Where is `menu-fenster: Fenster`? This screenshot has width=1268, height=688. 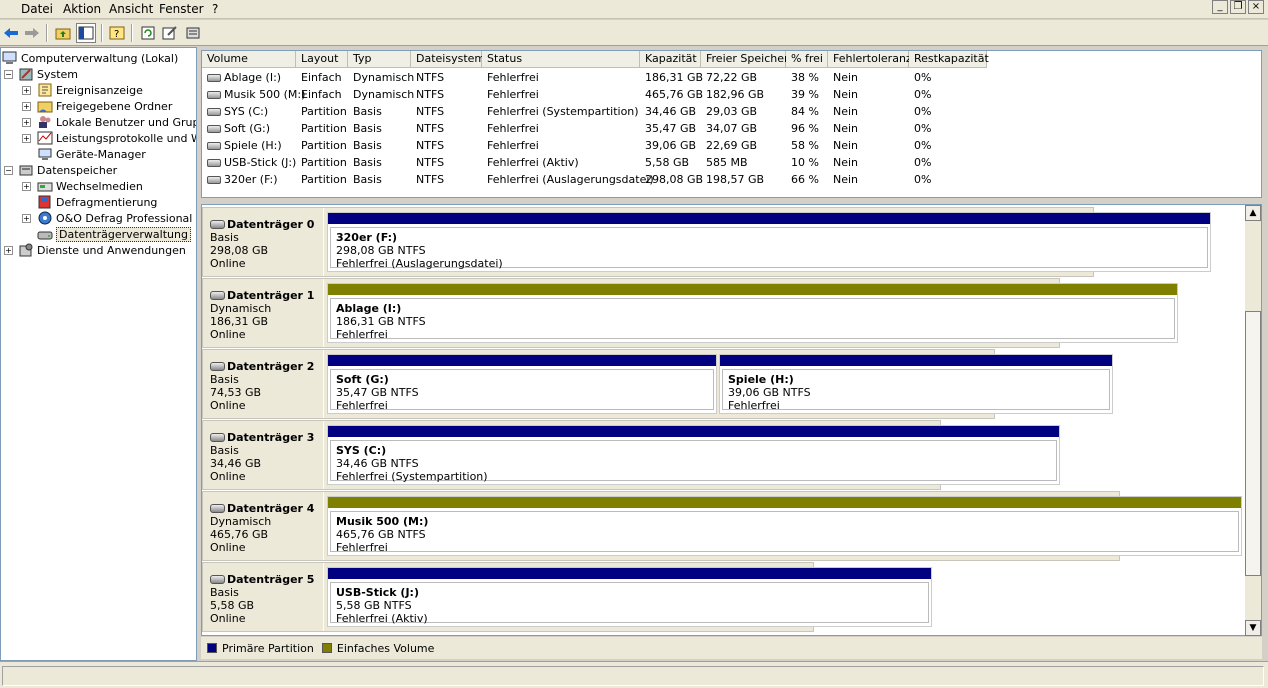
menu-fenster: Fenster is located at coordinates (181, 9).